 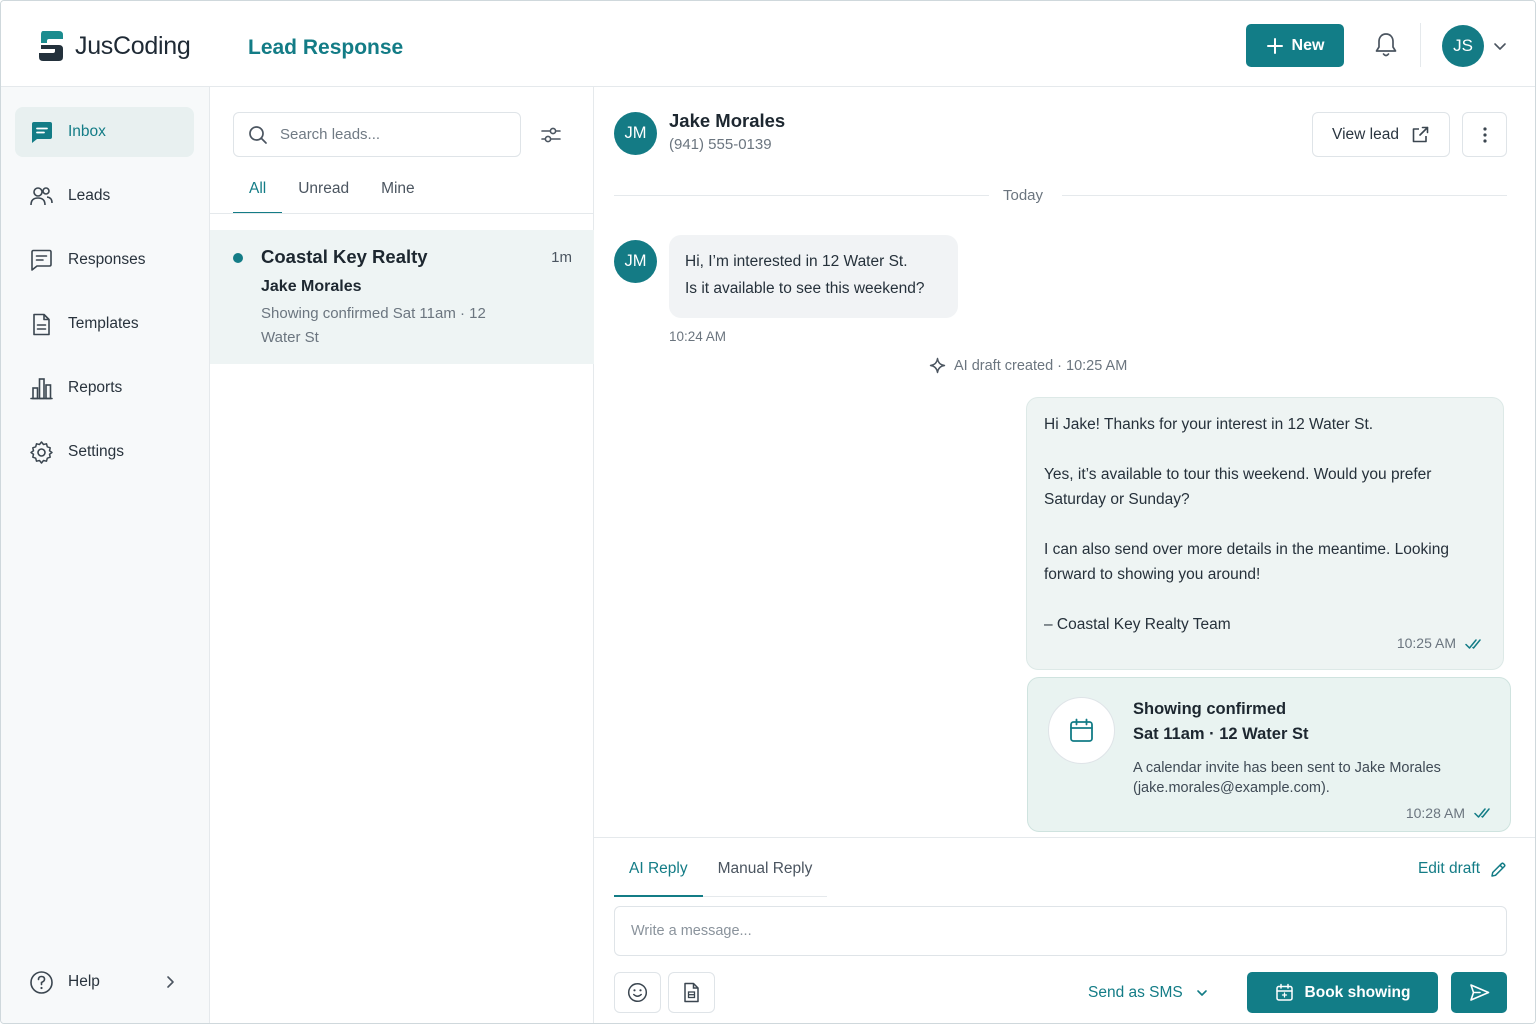 I want to click on search-input, so click(x=390, y=134).